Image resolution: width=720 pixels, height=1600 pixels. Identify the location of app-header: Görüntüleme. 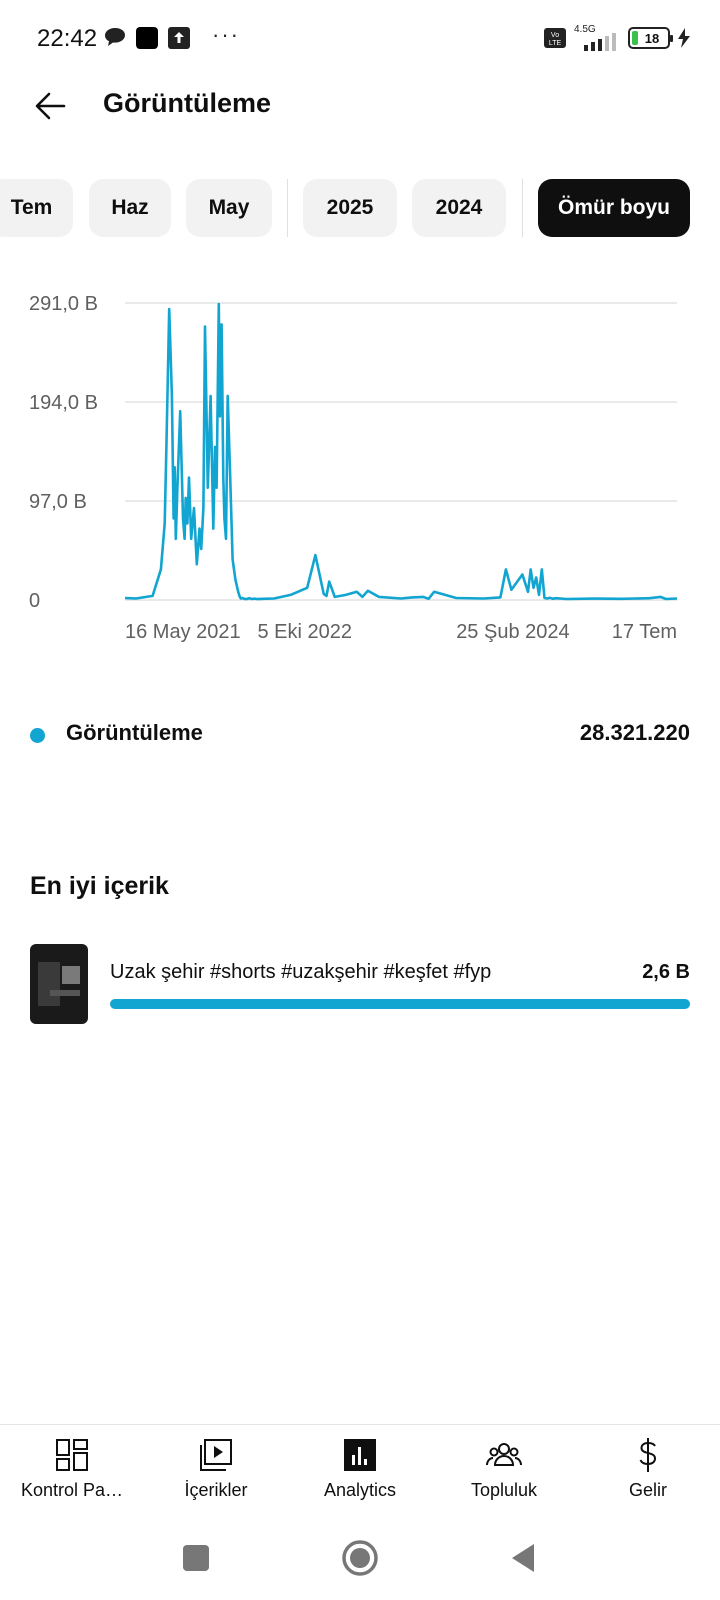
(360, 106).